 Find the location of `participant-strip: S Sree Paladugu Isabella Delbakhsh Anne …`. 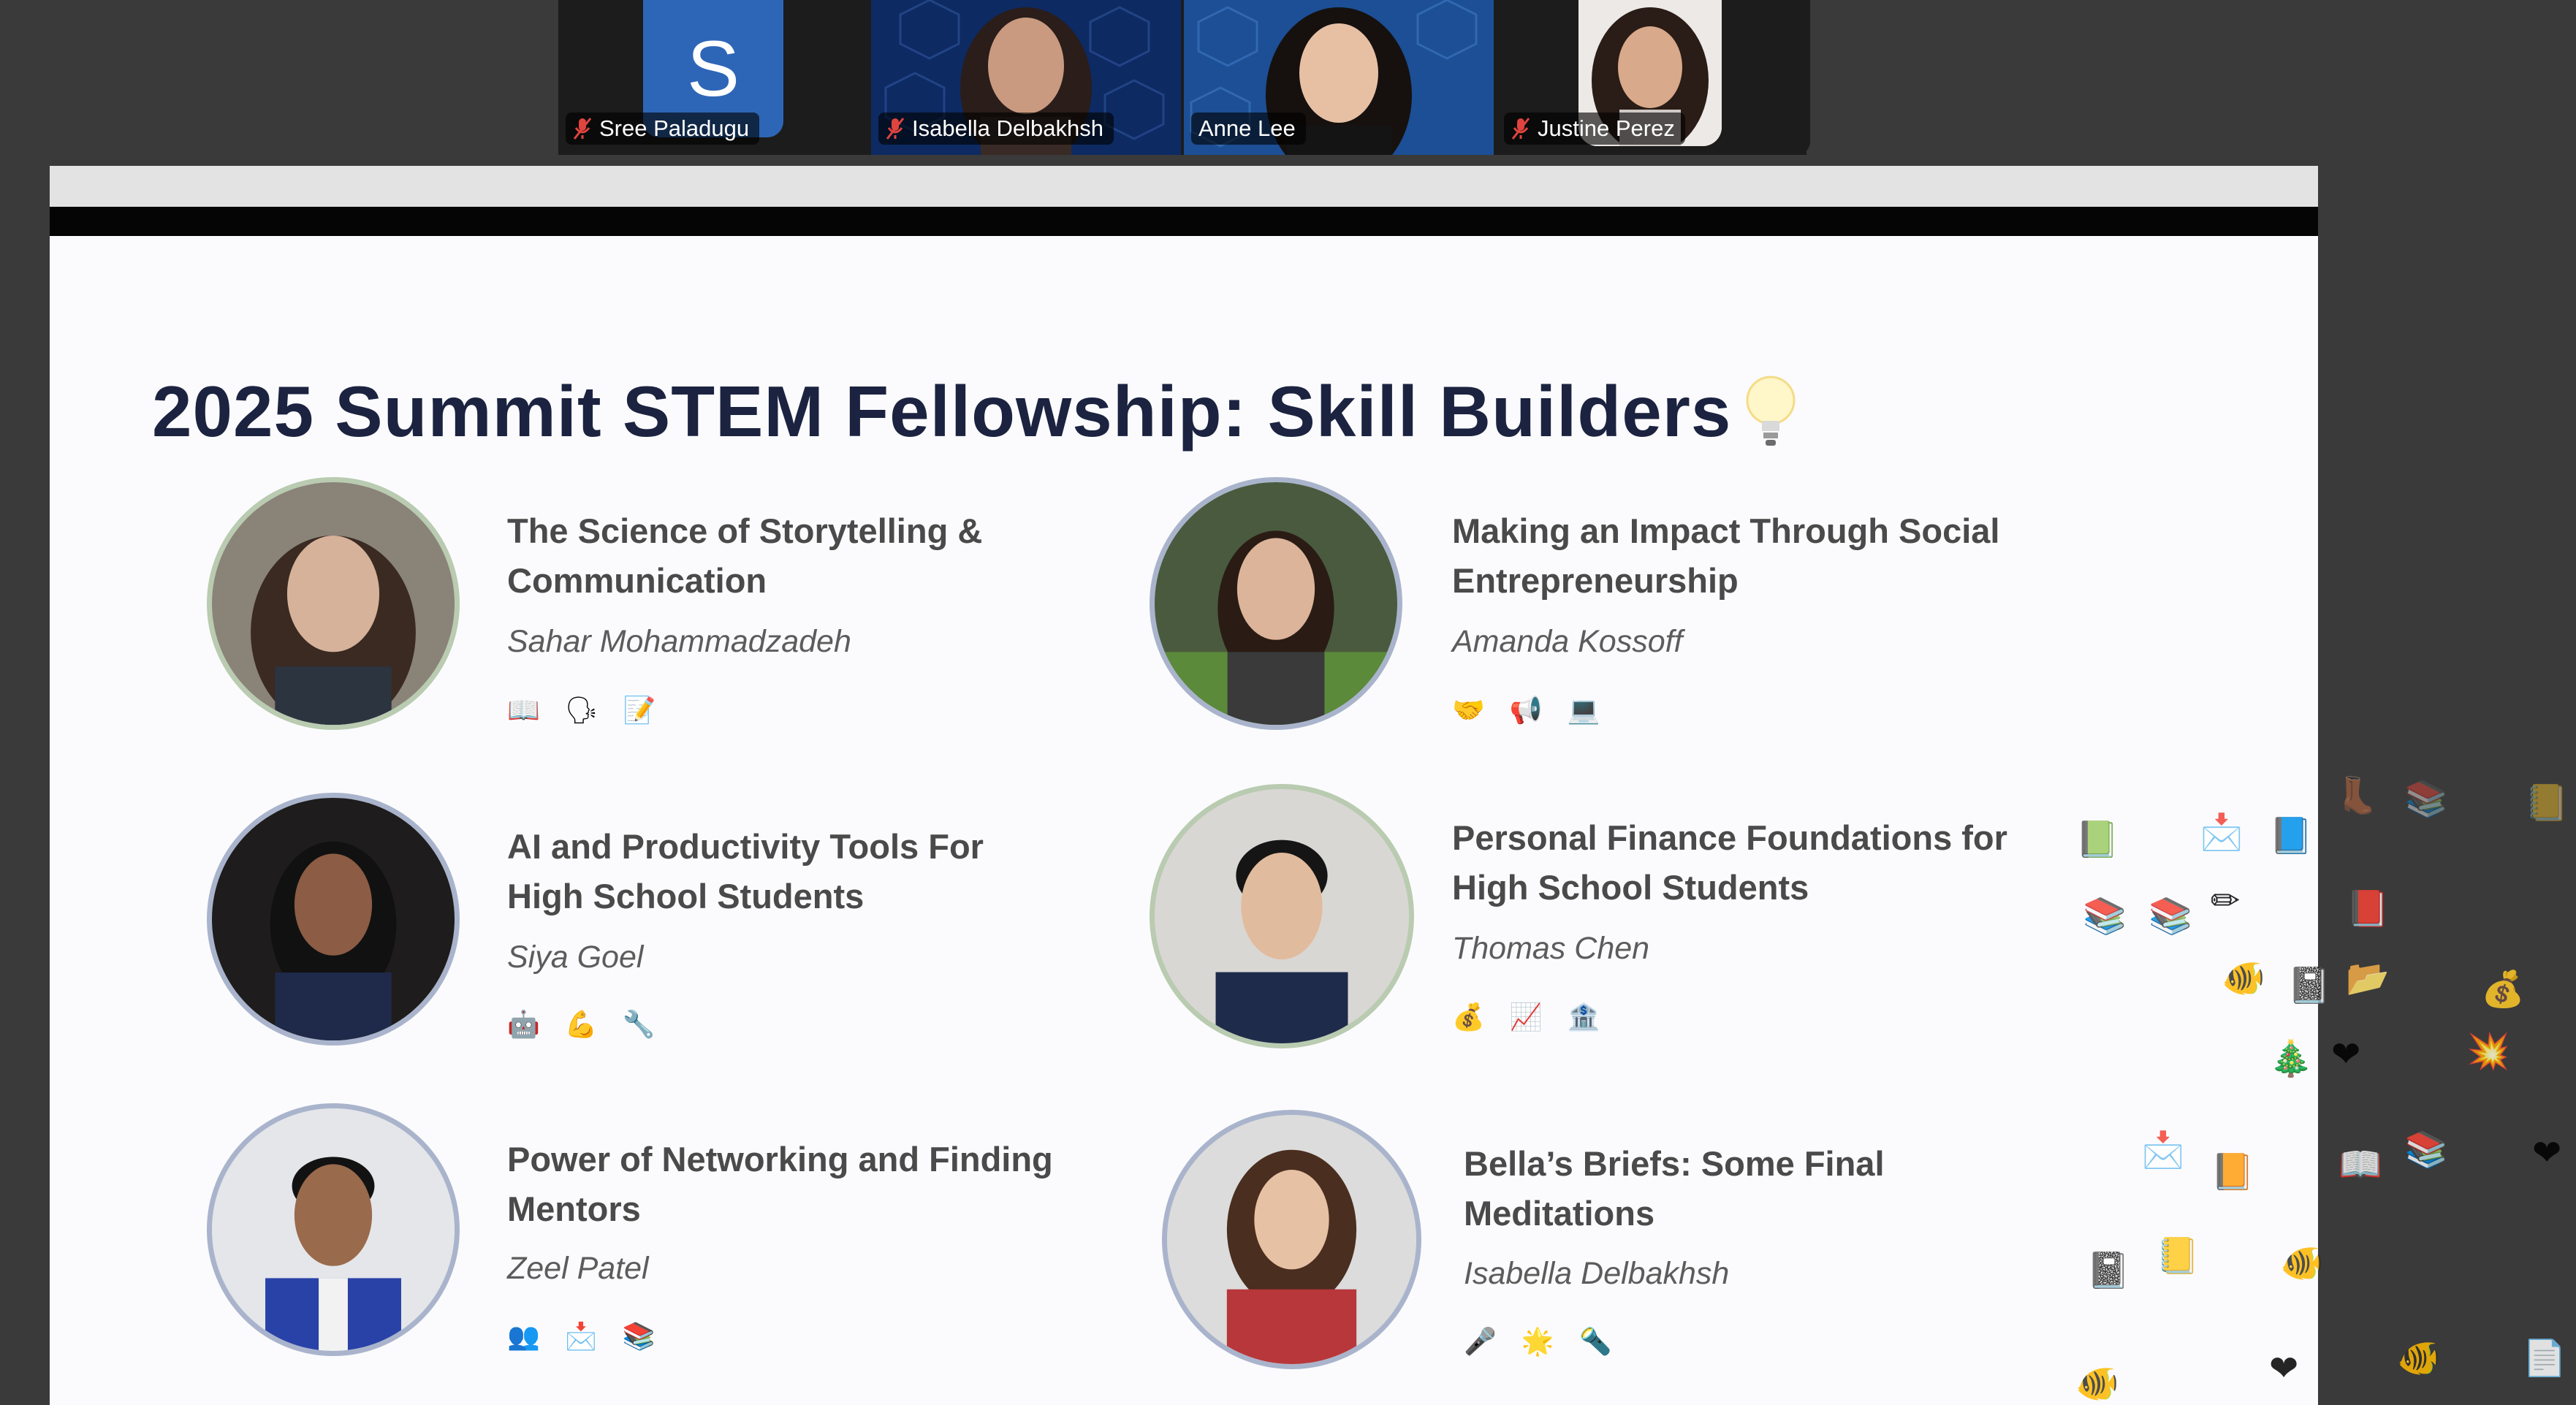

participant-strip: S Sree Paladugu Isabella Delbakhsh Anne … is located at coordinates (1184, 77).